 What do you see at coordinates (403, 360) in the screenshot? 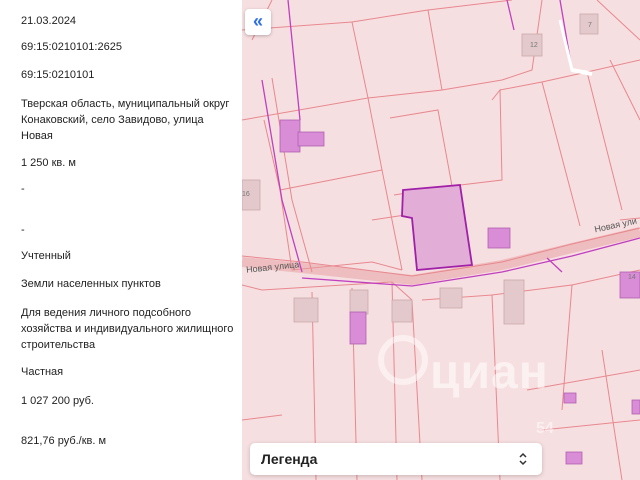
I see `cian-logo-icon` at bounding box center [403, 360].